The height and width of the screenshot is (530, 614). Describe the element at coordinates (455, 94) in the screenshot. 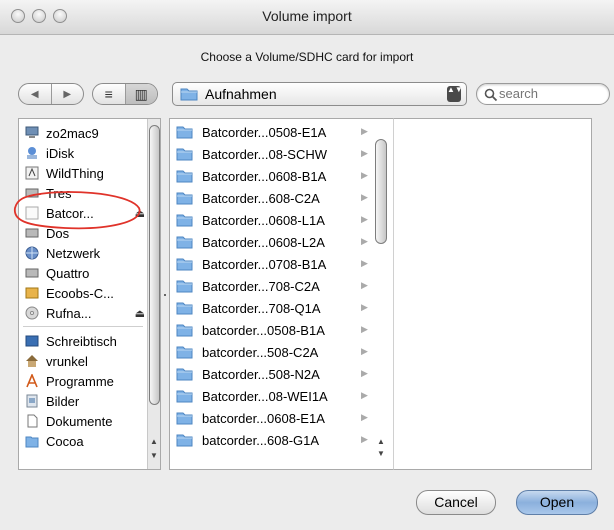

I see `popup-arrows-icon: ▲▼` at that location.